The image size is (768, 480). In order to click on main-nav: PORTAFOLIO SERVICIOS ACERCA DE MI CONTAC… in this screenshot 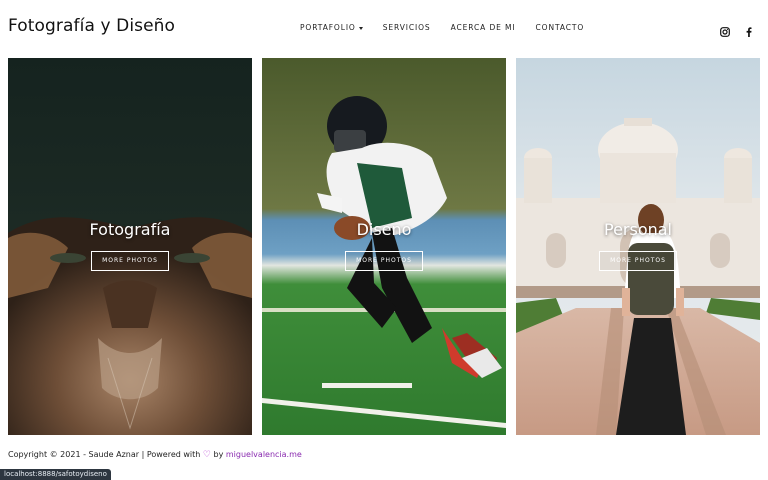, I will do `click(452, 27)`.